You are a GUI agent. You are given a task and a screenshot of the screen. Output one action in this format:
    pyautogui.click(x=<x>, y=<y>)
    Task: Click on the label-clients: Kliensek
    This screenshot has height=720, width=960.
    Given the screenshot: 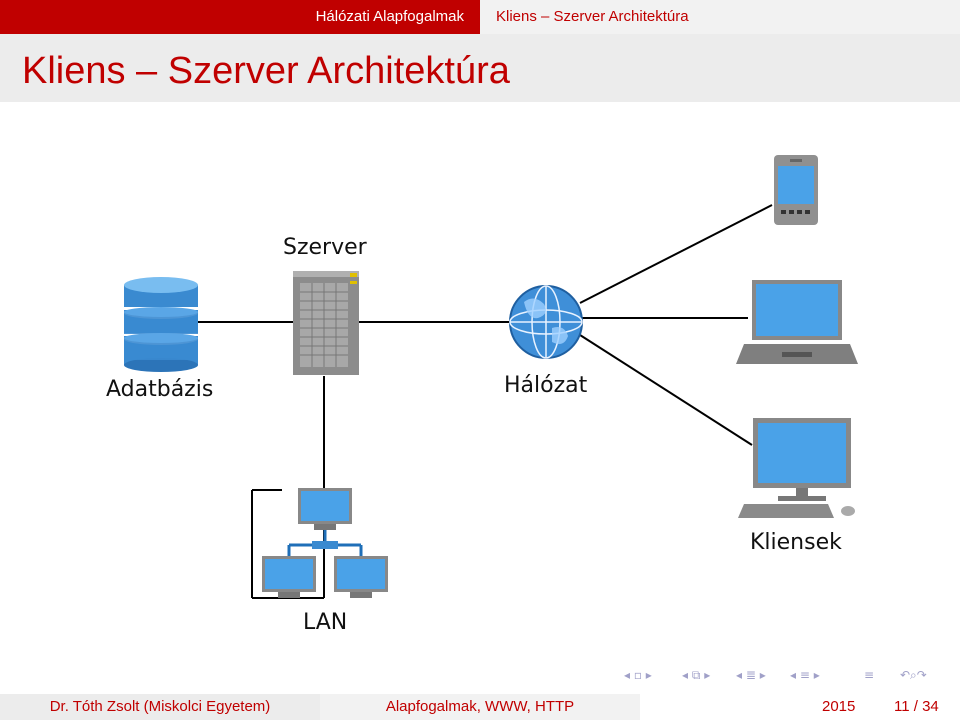 What is the action you would take?
    pyautogui.click(x=796, y=542)
    